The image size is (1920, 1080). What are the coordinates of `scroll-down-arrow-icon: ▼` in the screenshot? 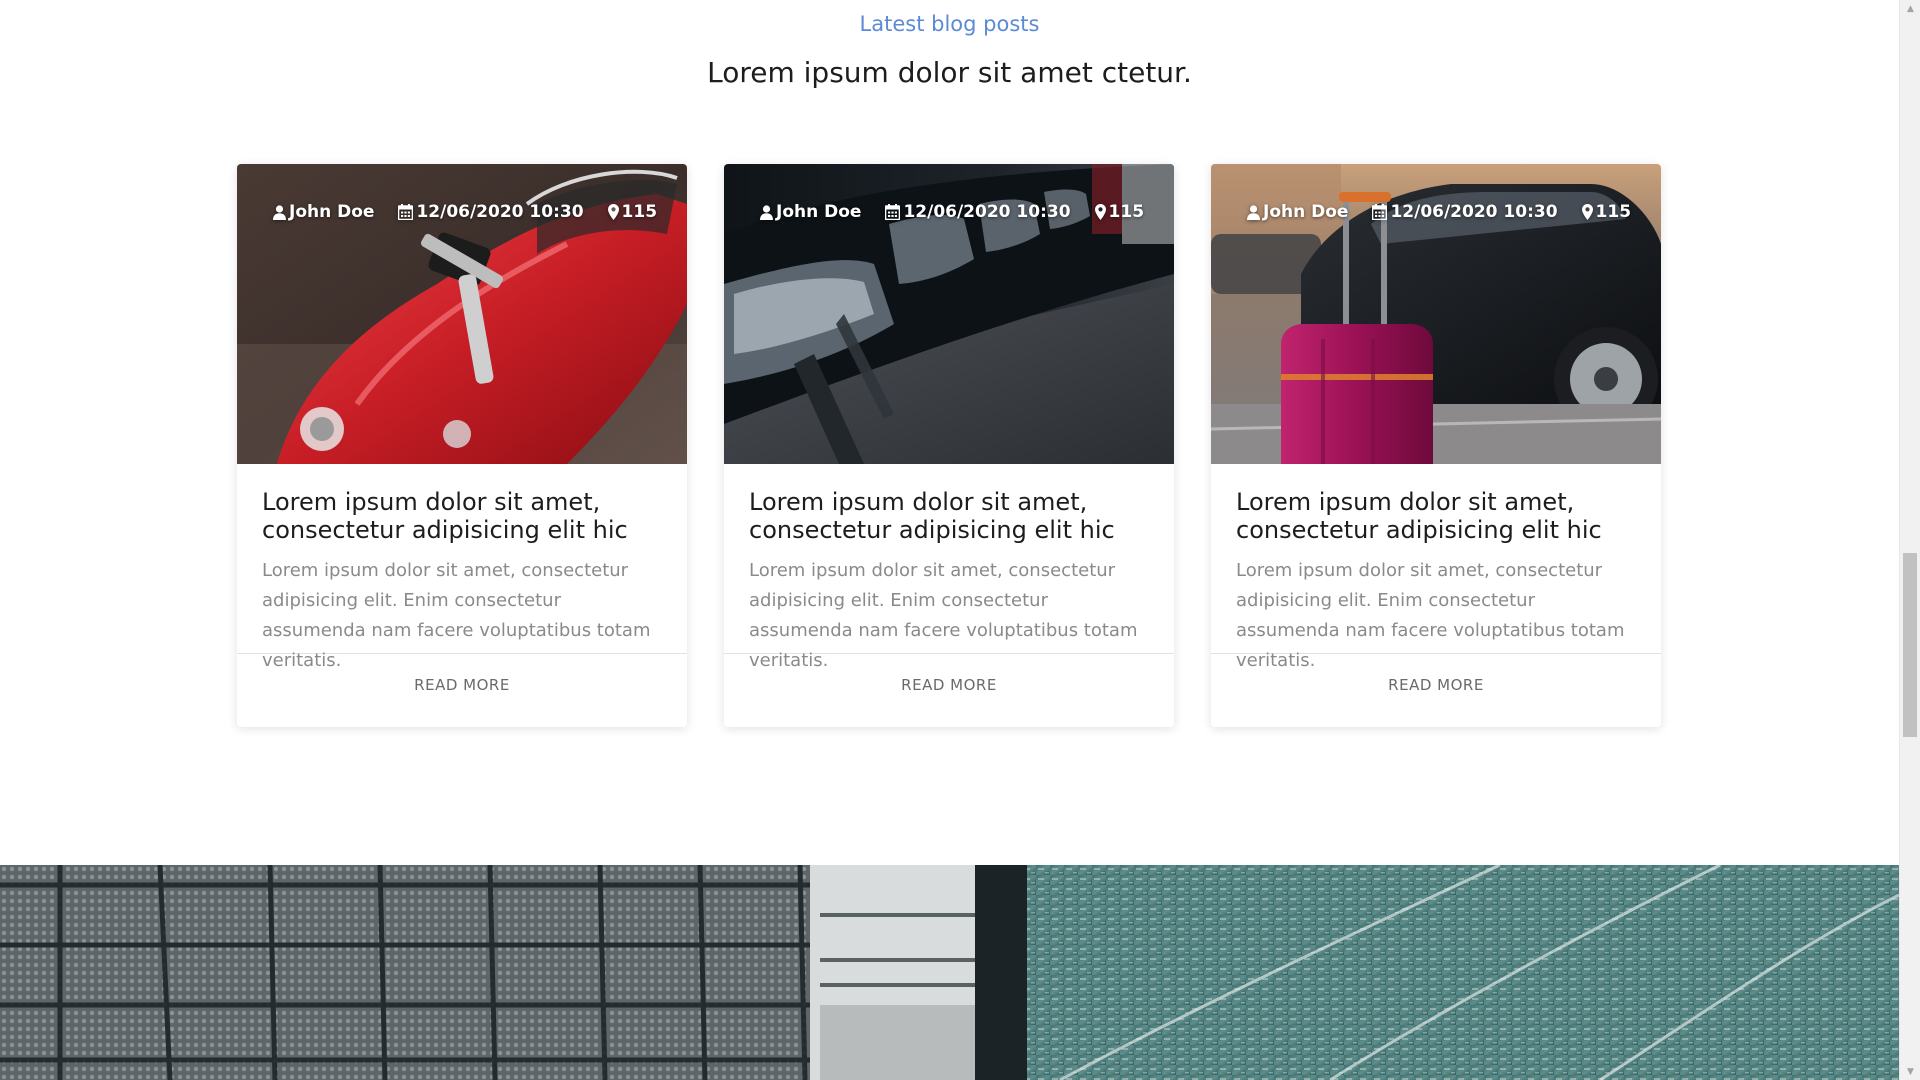 It's located at (1910, 1071).